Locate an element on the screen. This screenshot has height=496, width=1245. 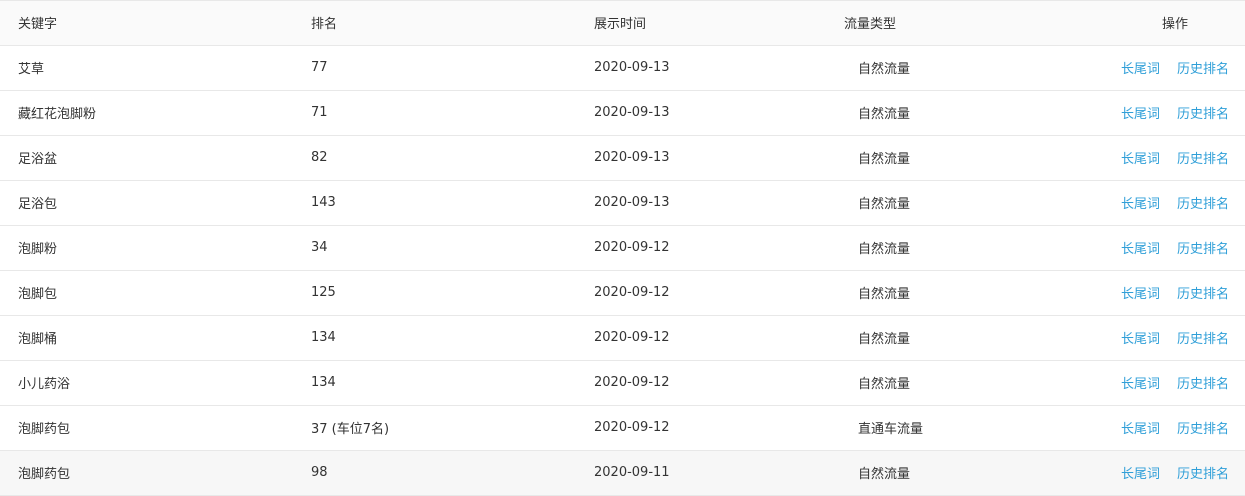
header-date: 展示时间 is located at coordinates (719, 23).